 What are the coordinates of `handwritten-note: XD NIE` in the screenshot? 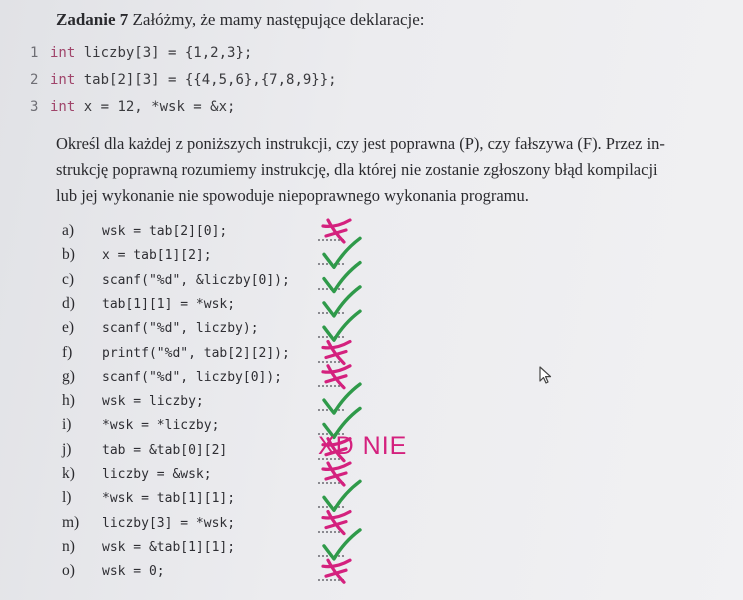 It's located at (363, 446).